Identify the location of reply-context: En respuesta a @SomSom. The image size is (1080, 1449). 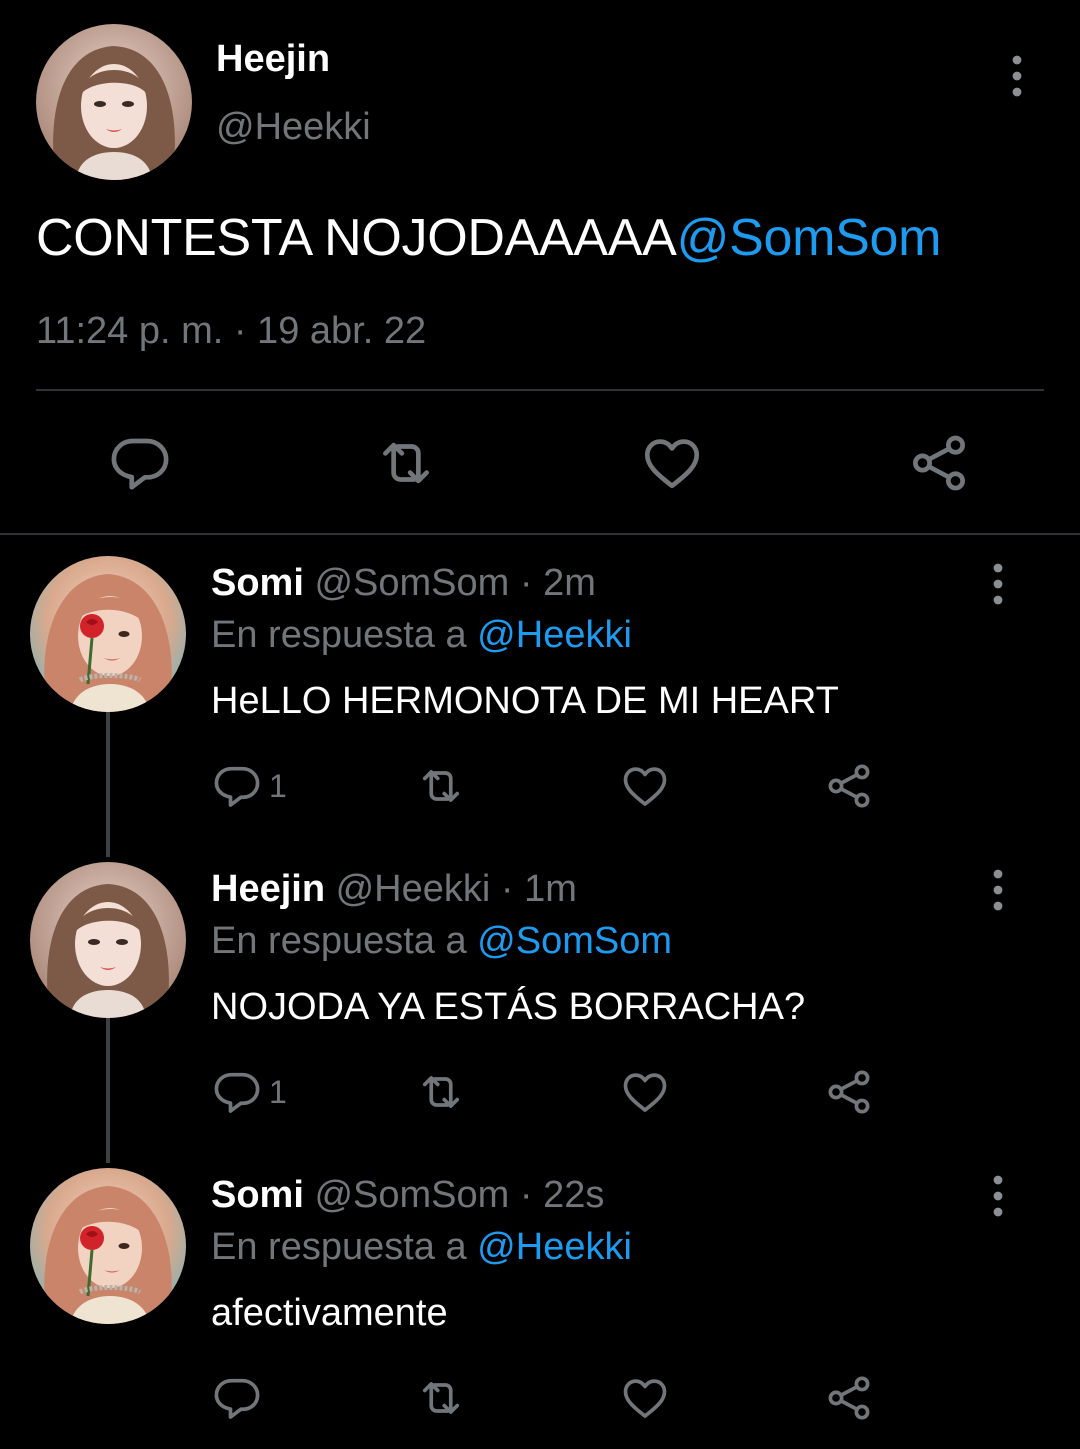
(441, 941).